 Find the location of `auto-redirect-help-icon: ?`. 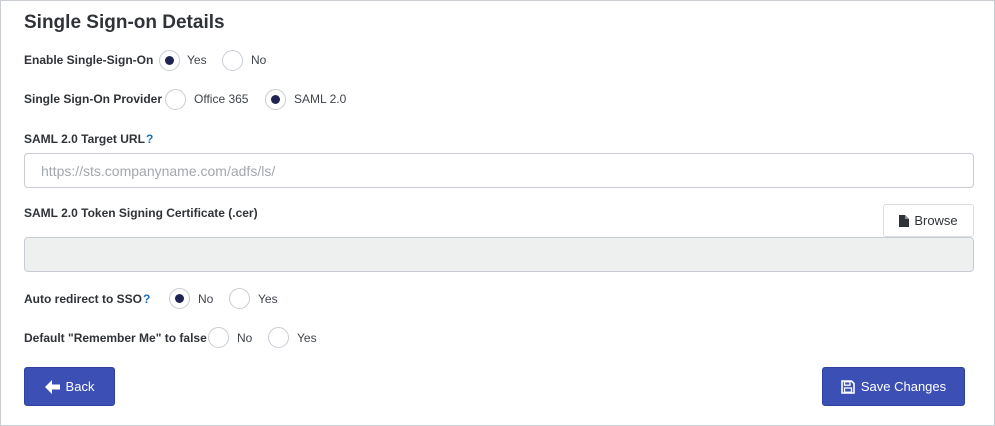

auto-redirect-help-icon: ? is located at coordinates (146, 299).